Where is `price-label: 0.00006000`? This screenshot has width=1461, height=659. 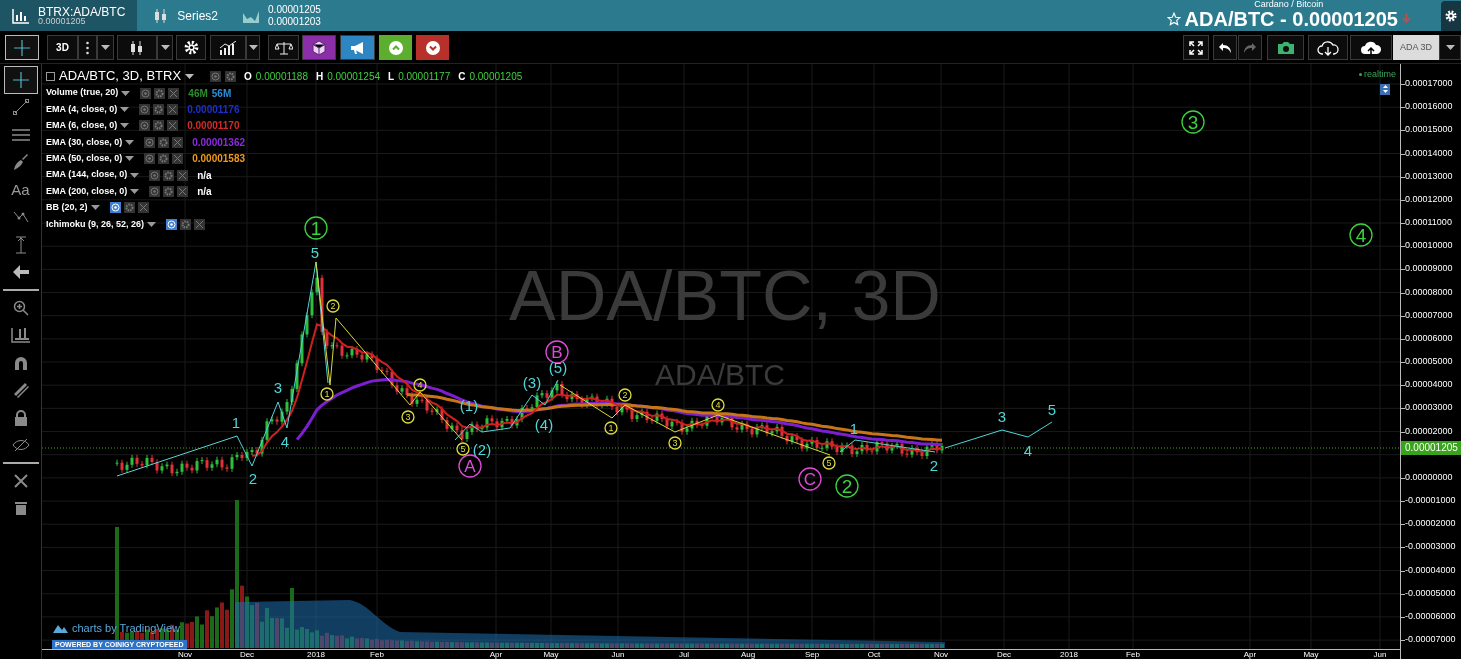 price-label: 0.00006000 is located at coordinates (1429, 338).